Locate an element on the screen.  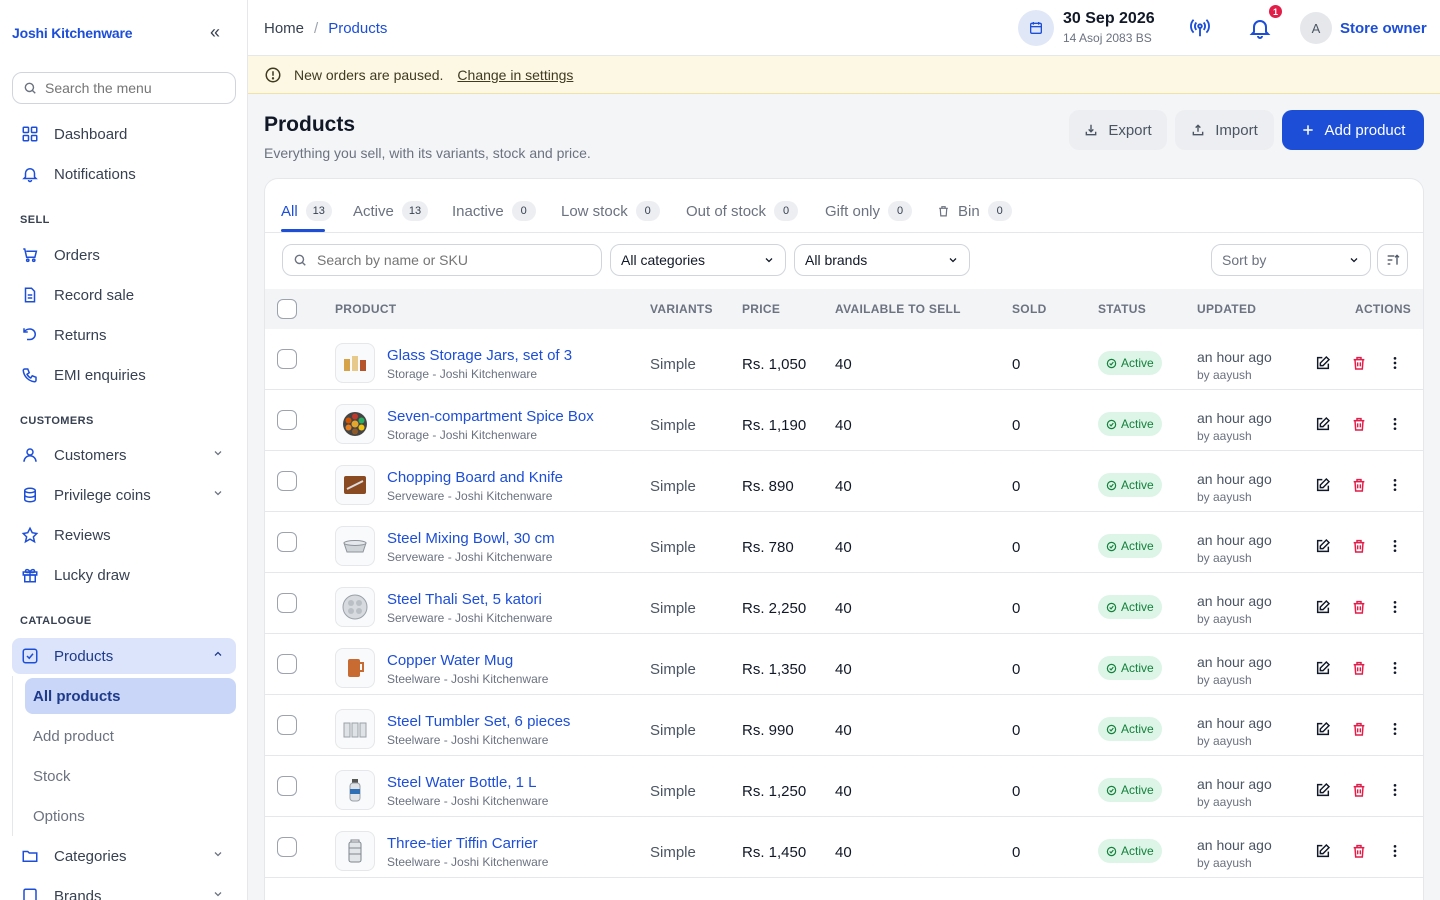
nav-customers: Customers is located at coordinates (124, 455).